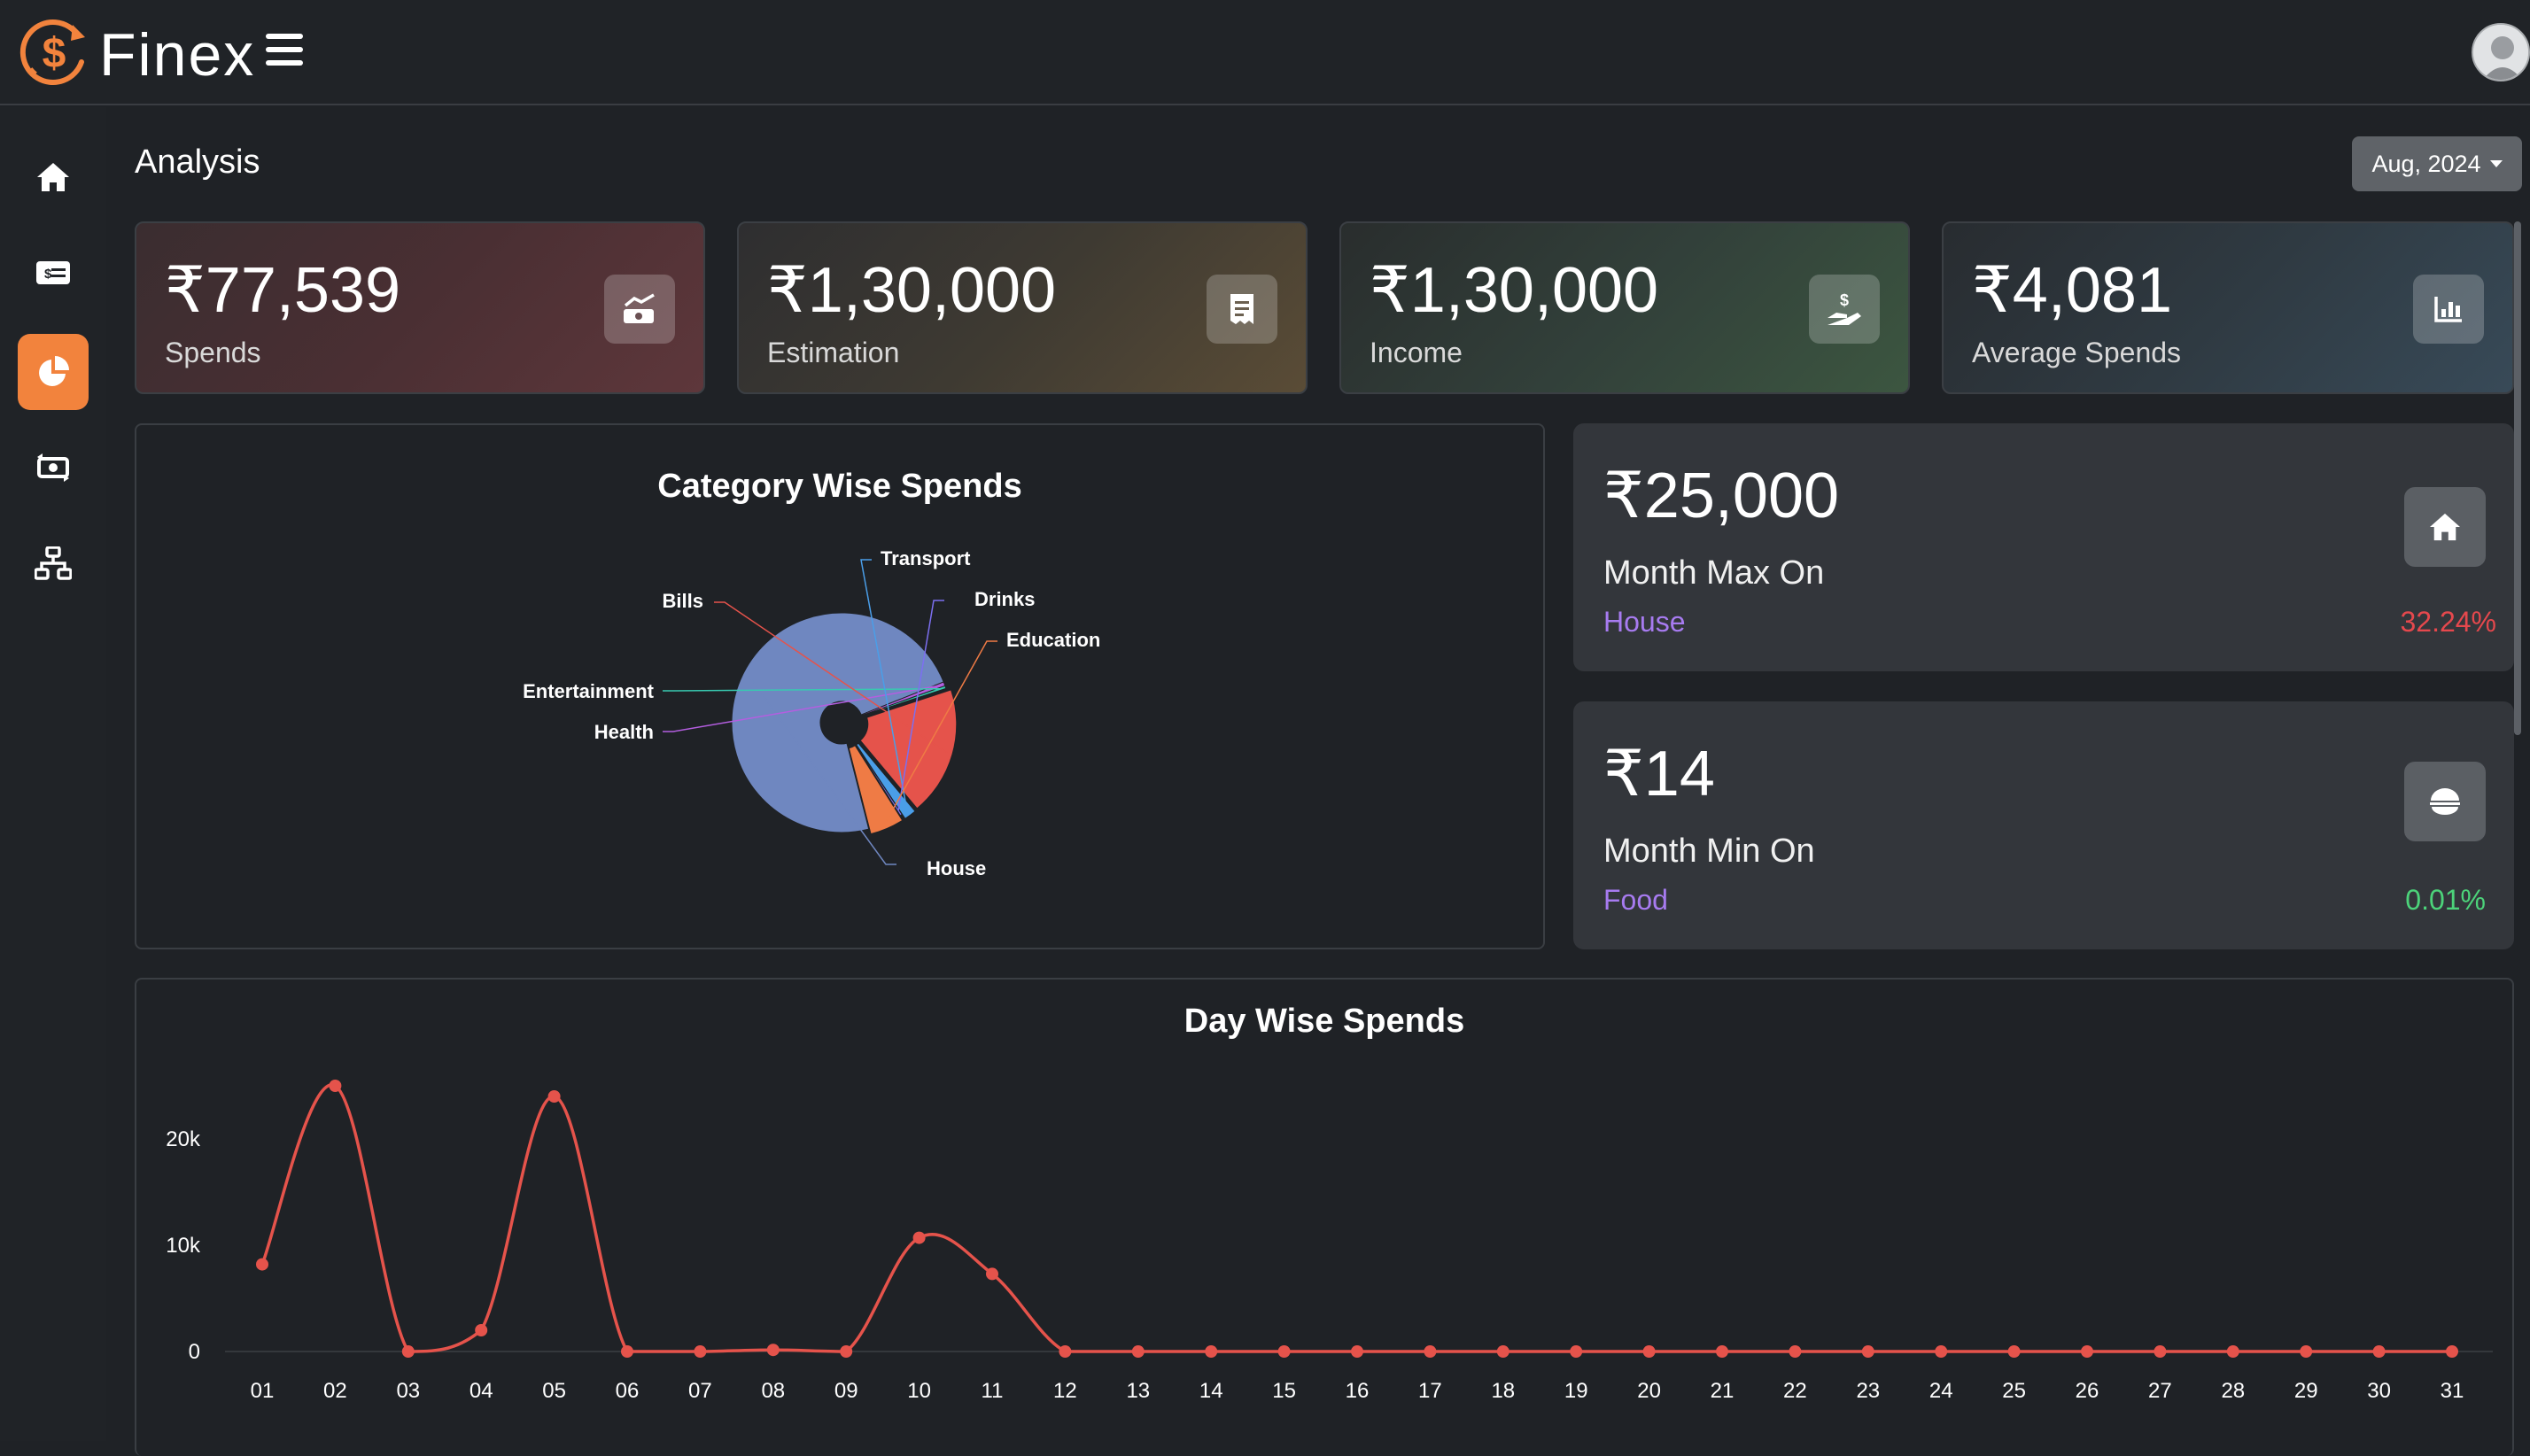  I want to click on pie-label: House, so click(956, 868).